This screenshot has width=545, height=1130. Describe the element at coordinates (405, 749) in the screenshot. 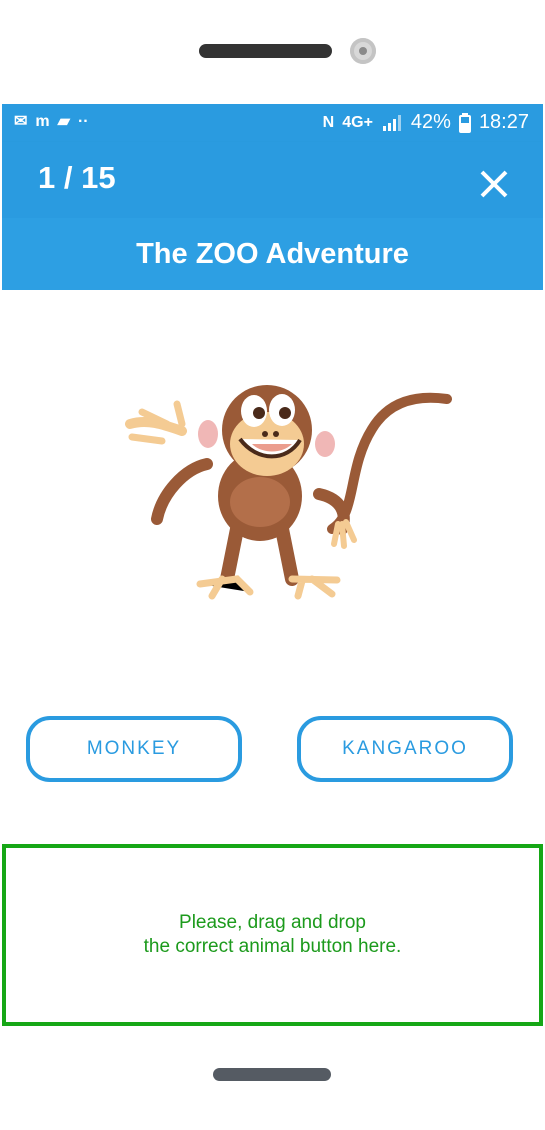

I see `answer-button-kangaroo: KANGAROO` at that location.